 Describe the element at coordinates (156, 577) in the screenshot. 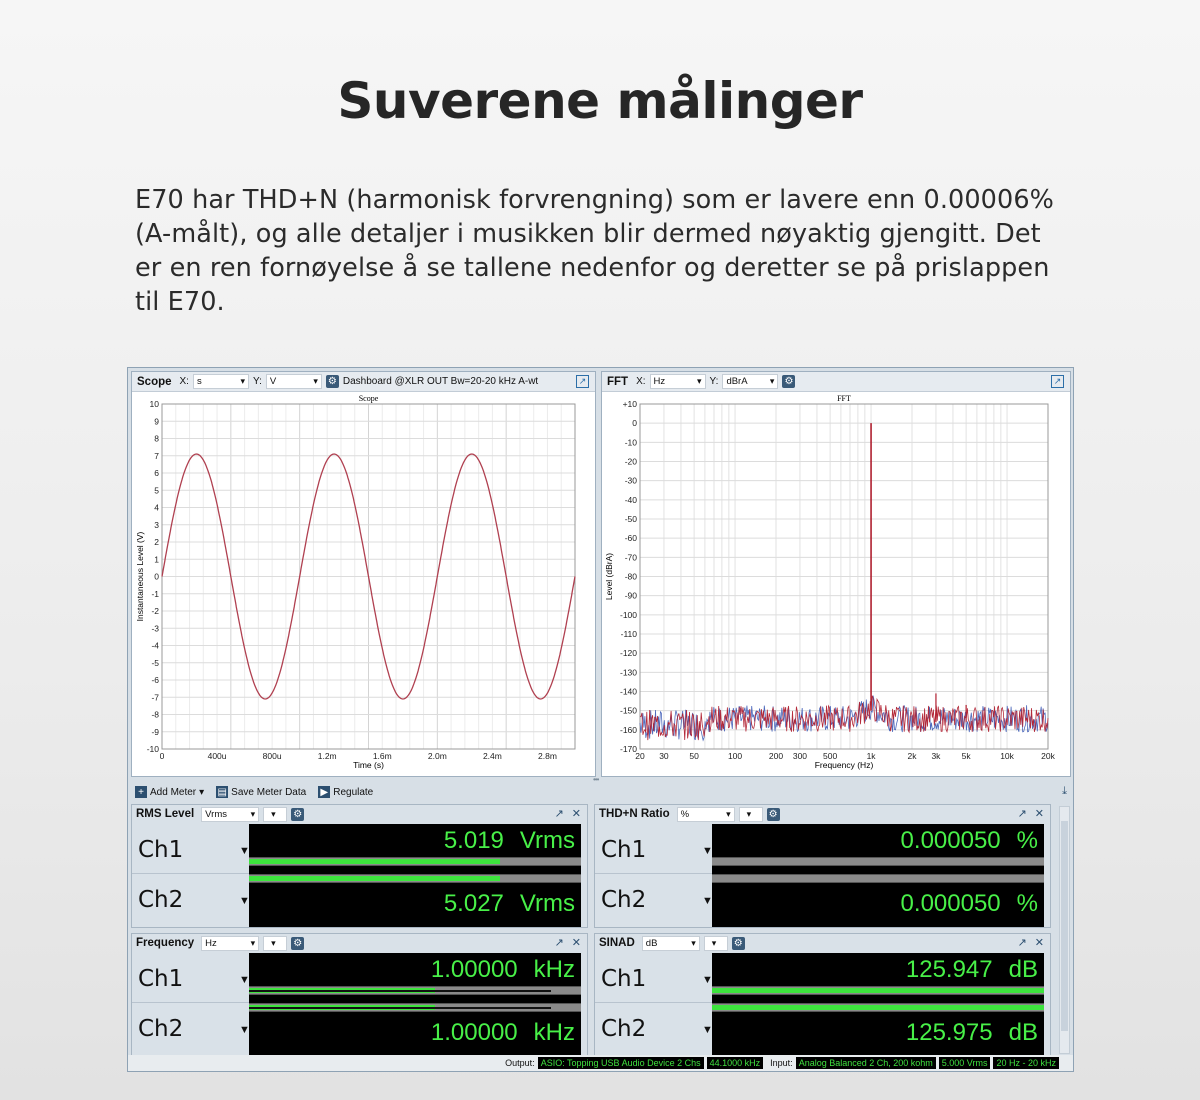

I see `y-tick-label: 0` at that location.